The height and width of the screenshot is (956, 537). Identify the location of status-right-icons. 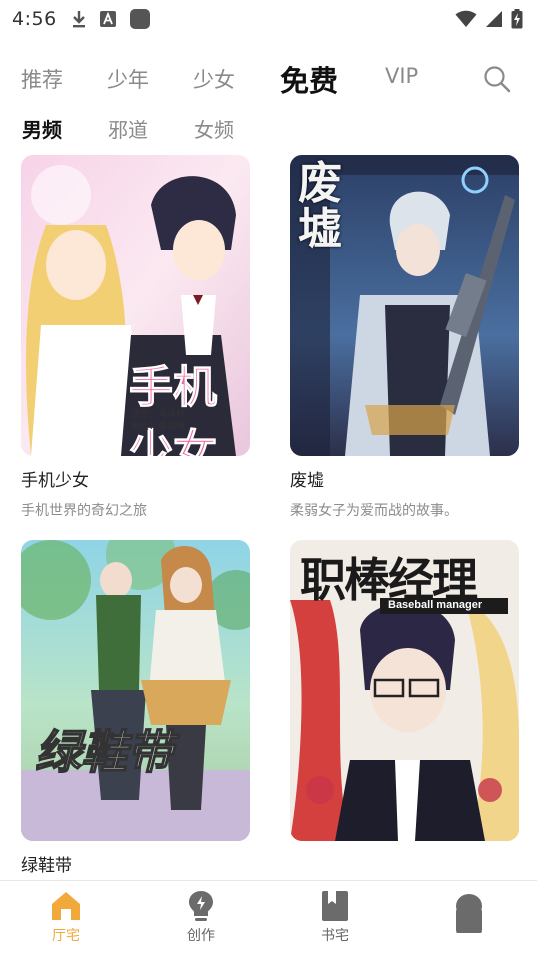
(489, 19).